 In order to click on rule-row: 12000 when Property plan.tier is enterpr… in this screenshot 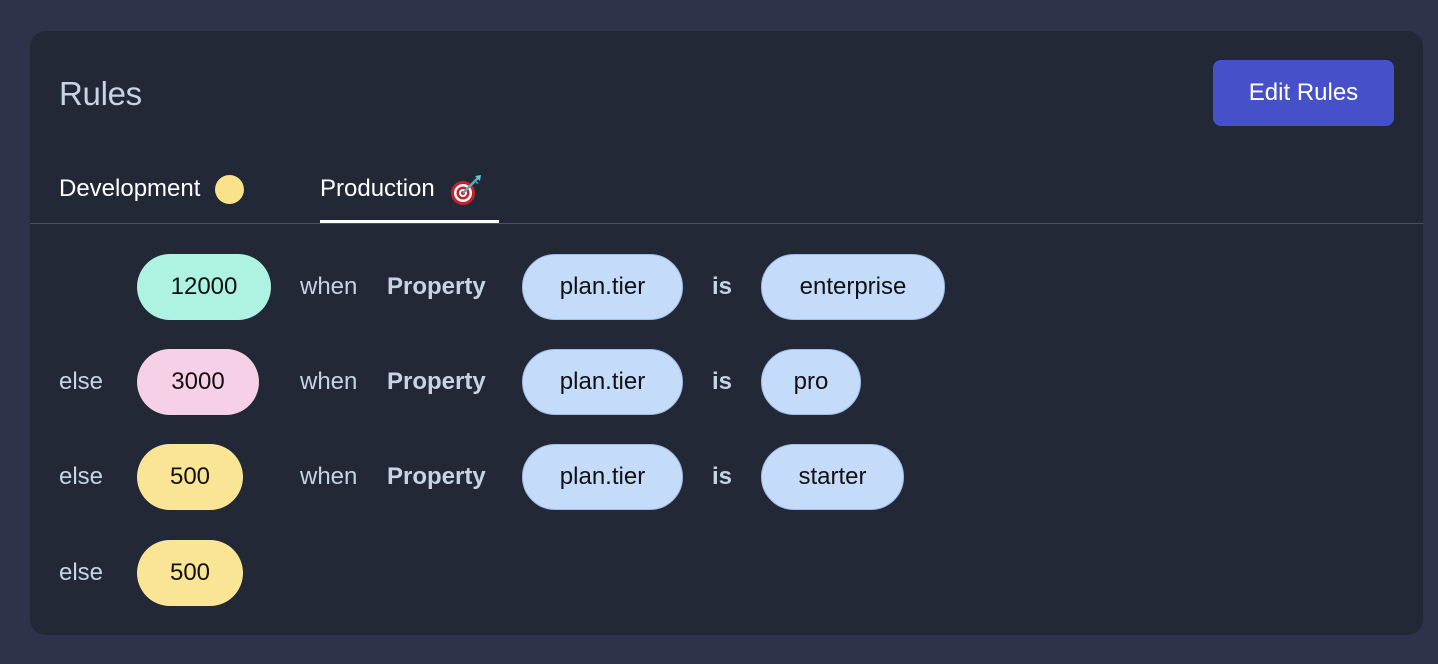, I will do `click(726, 287)`.